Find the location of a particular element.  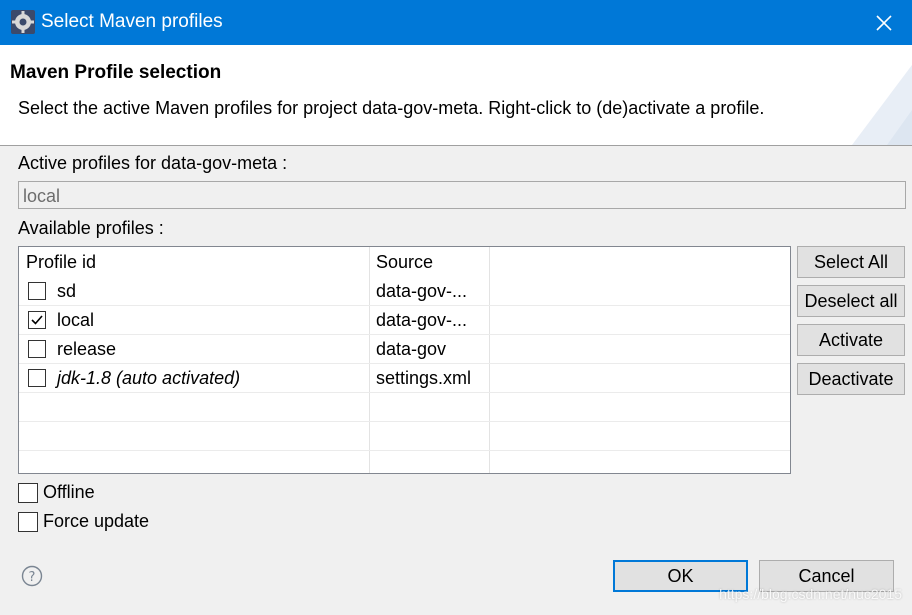

profile-checkbox-local is located at coordinates (37, 320).